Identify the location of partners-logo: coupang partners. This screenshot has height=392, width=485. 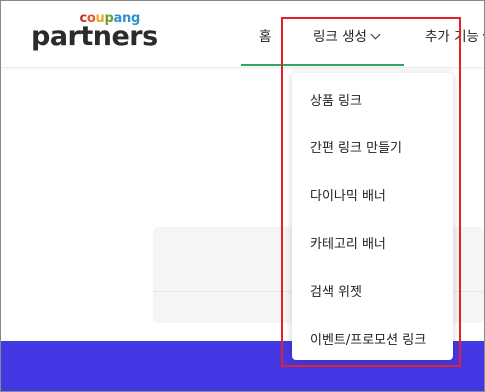
(94, 35).